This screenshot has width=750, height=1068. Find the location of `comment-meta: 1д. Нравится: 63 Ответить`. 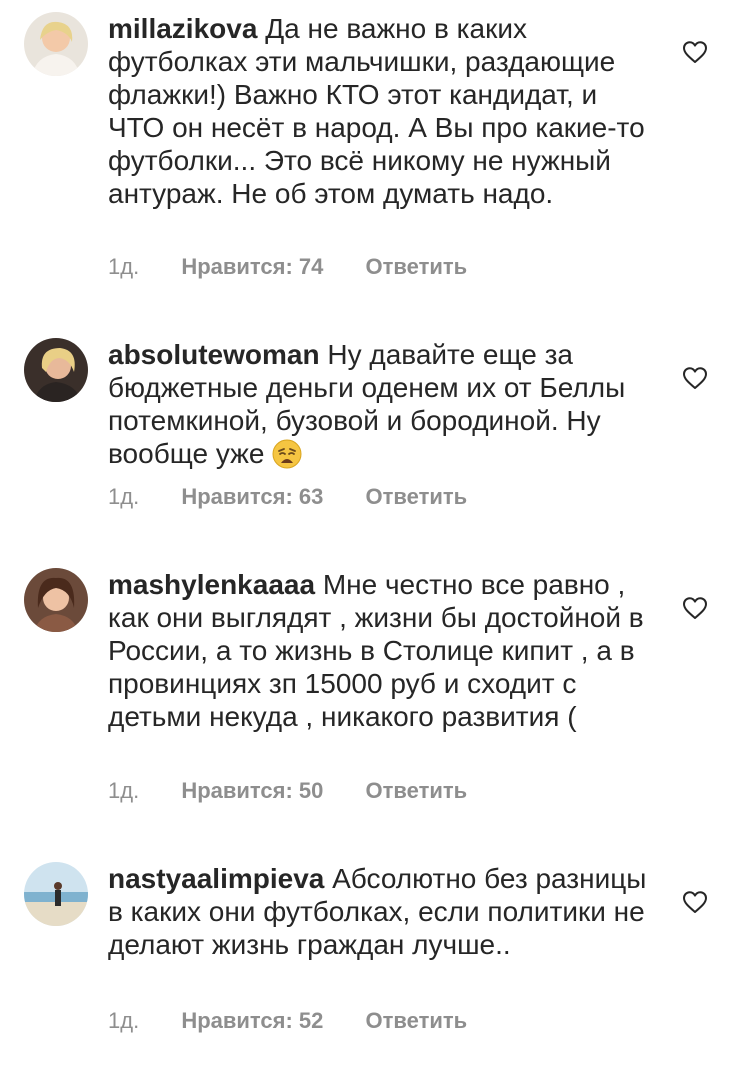

comment-meta: 1д. Нравится: 63 Ответить is located at coordinates (287, 497).